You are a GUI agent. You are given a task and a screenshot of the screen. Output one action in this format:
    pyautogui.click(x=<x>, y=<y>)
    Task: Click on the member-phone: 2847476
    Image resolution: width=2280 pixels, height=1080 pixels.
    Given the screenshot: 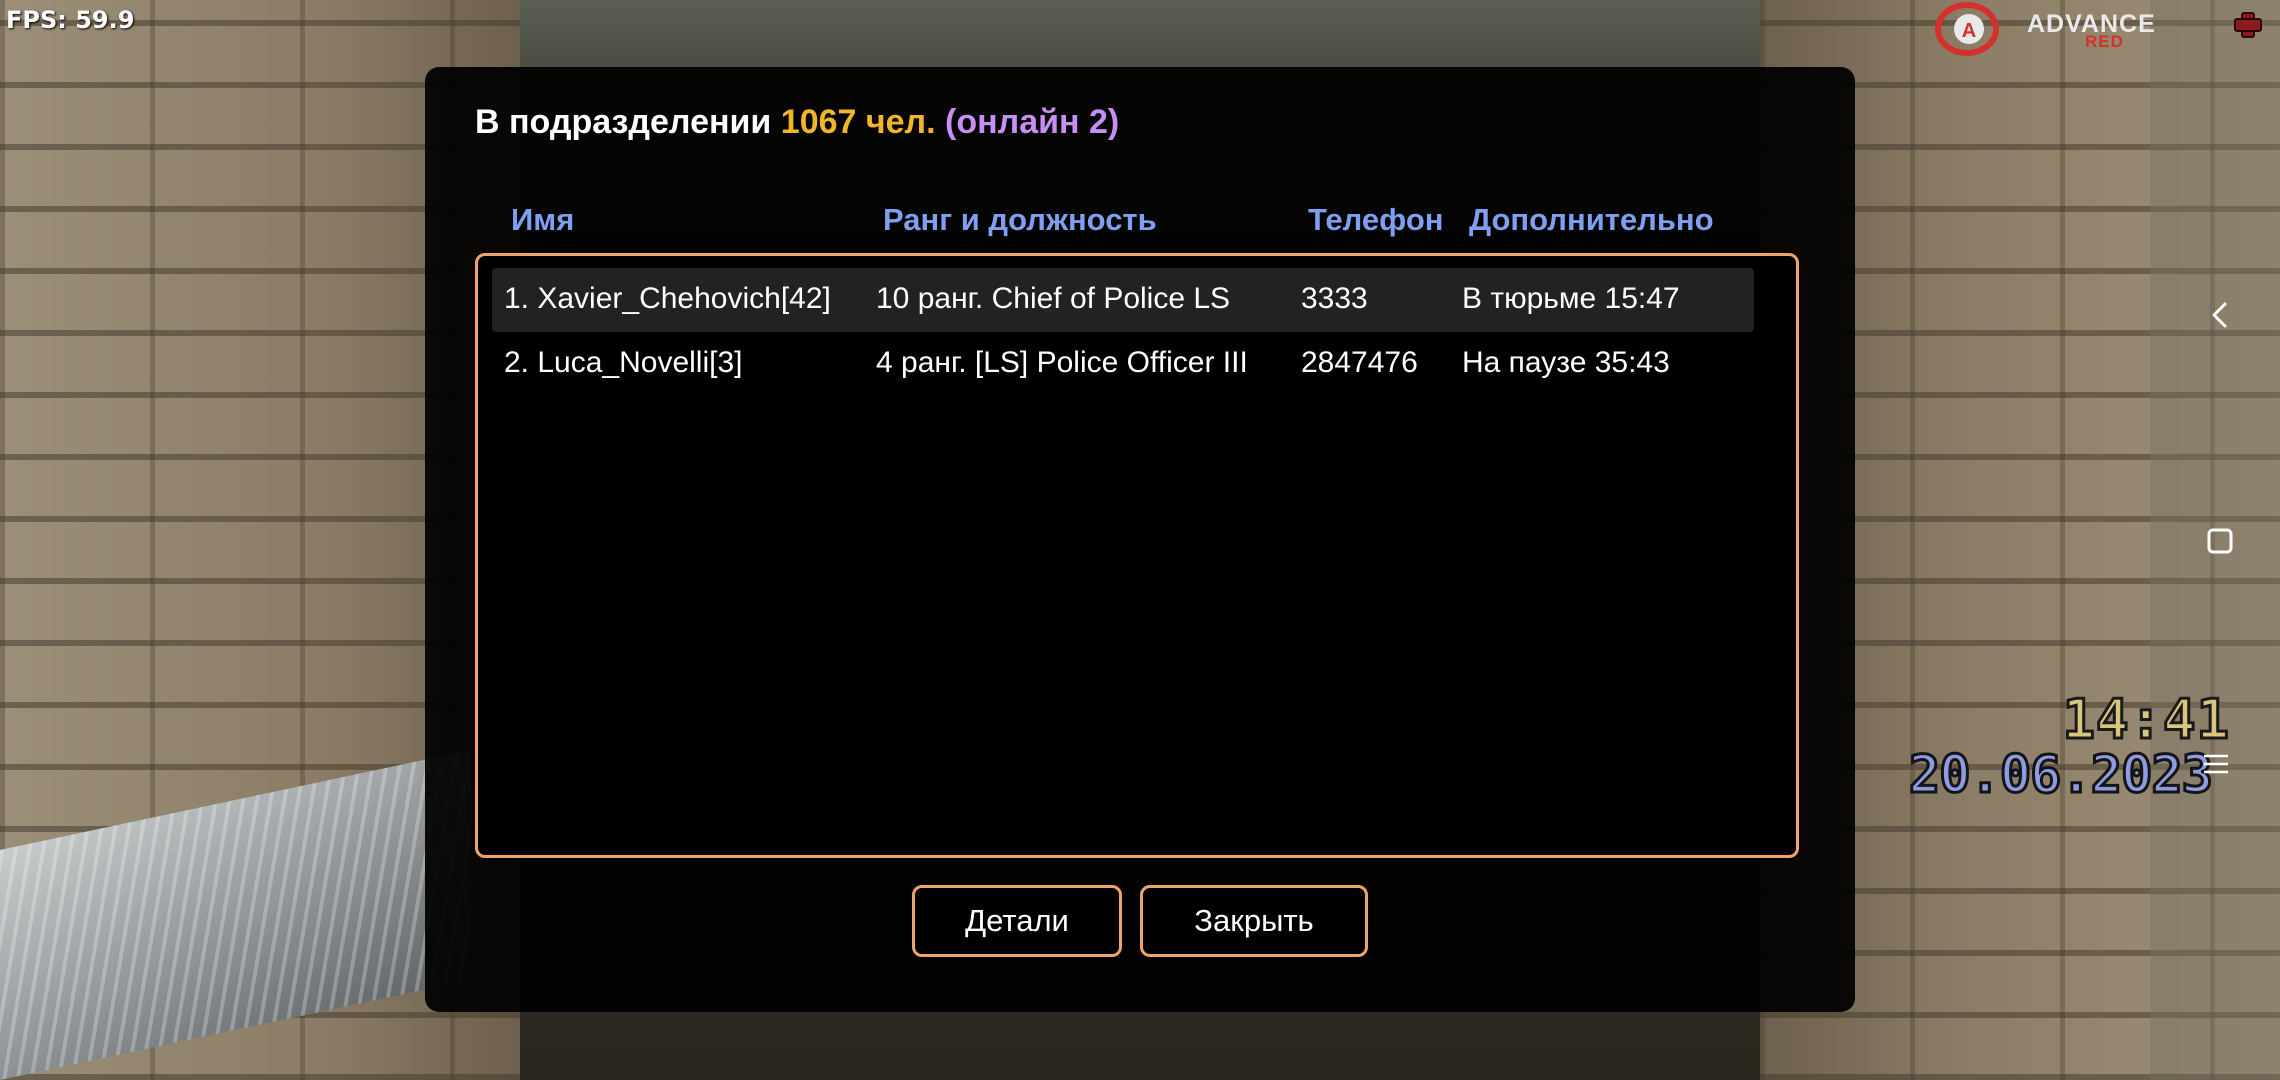 What is the action you would take?
    pyautogui.click(x=1359, y=362)
    